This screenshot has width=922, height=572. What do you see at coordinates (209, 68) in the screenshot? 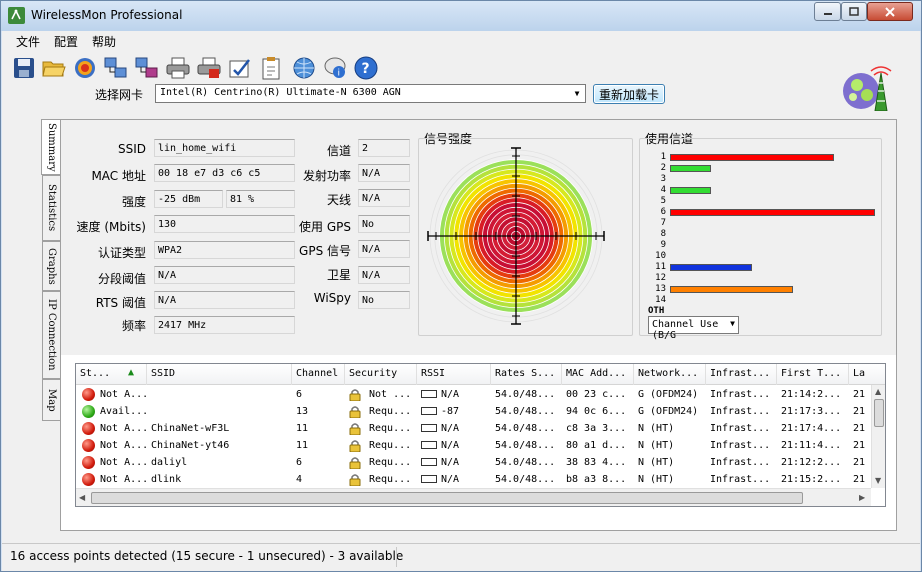
I see `print-stop-button` at bounding box center [209, 68].